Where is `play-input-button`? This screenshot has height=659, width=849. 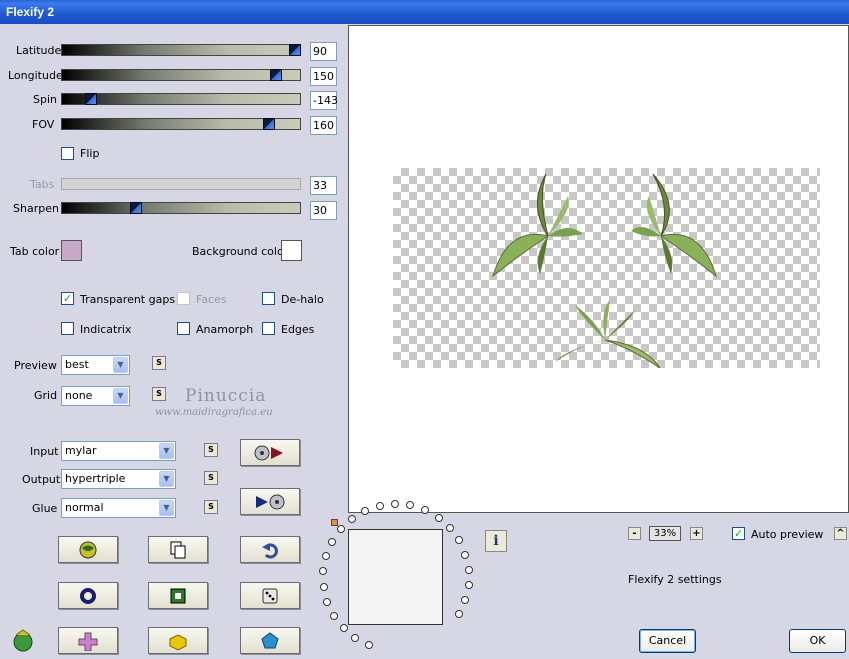
play-input-button is located at coordinates (270, 452).